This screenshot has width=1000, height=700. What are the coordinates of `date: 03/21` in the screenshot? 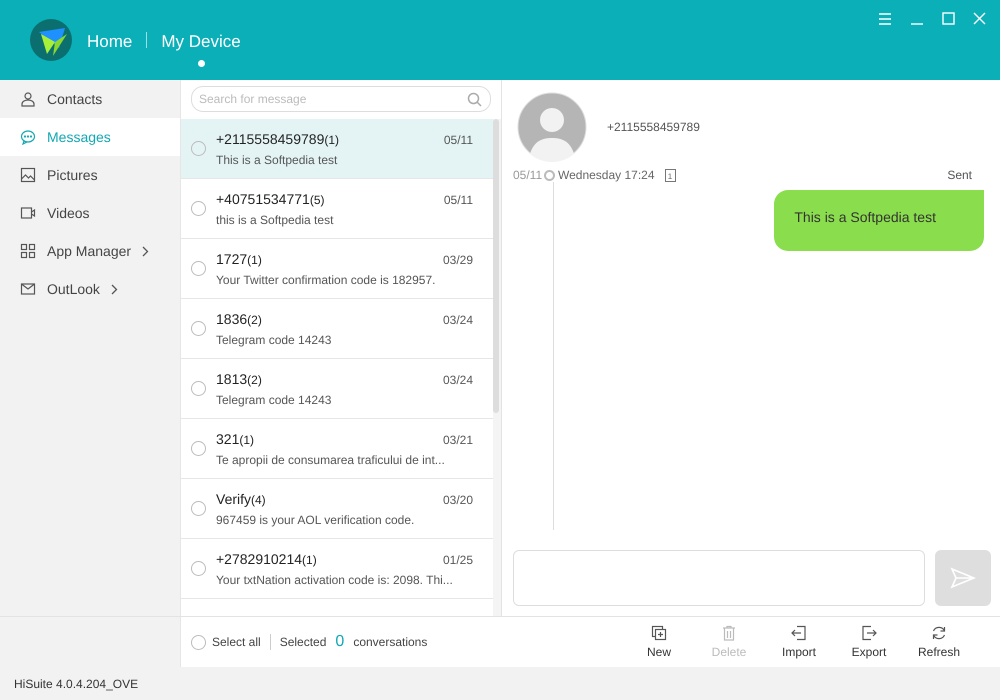 It's located at (457, 439).